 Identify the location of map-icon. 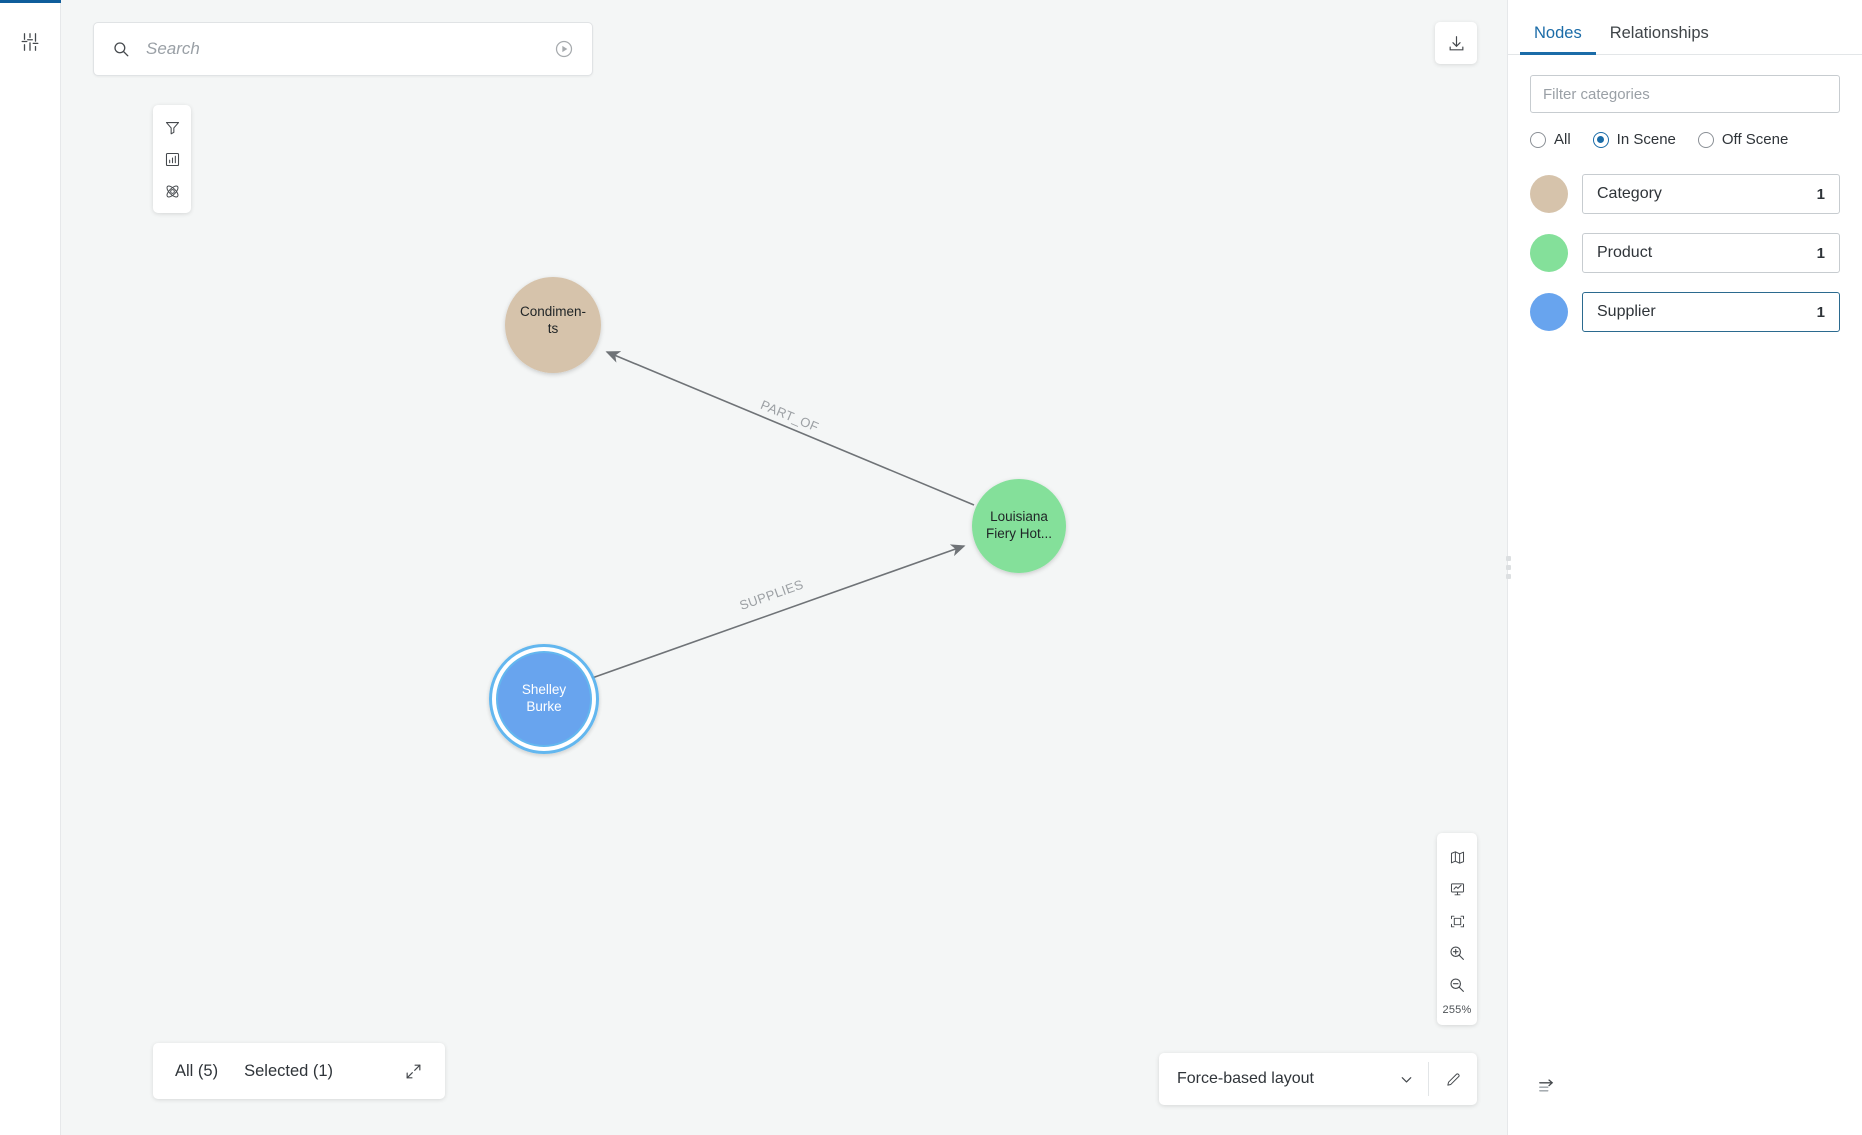
(1457, 857).